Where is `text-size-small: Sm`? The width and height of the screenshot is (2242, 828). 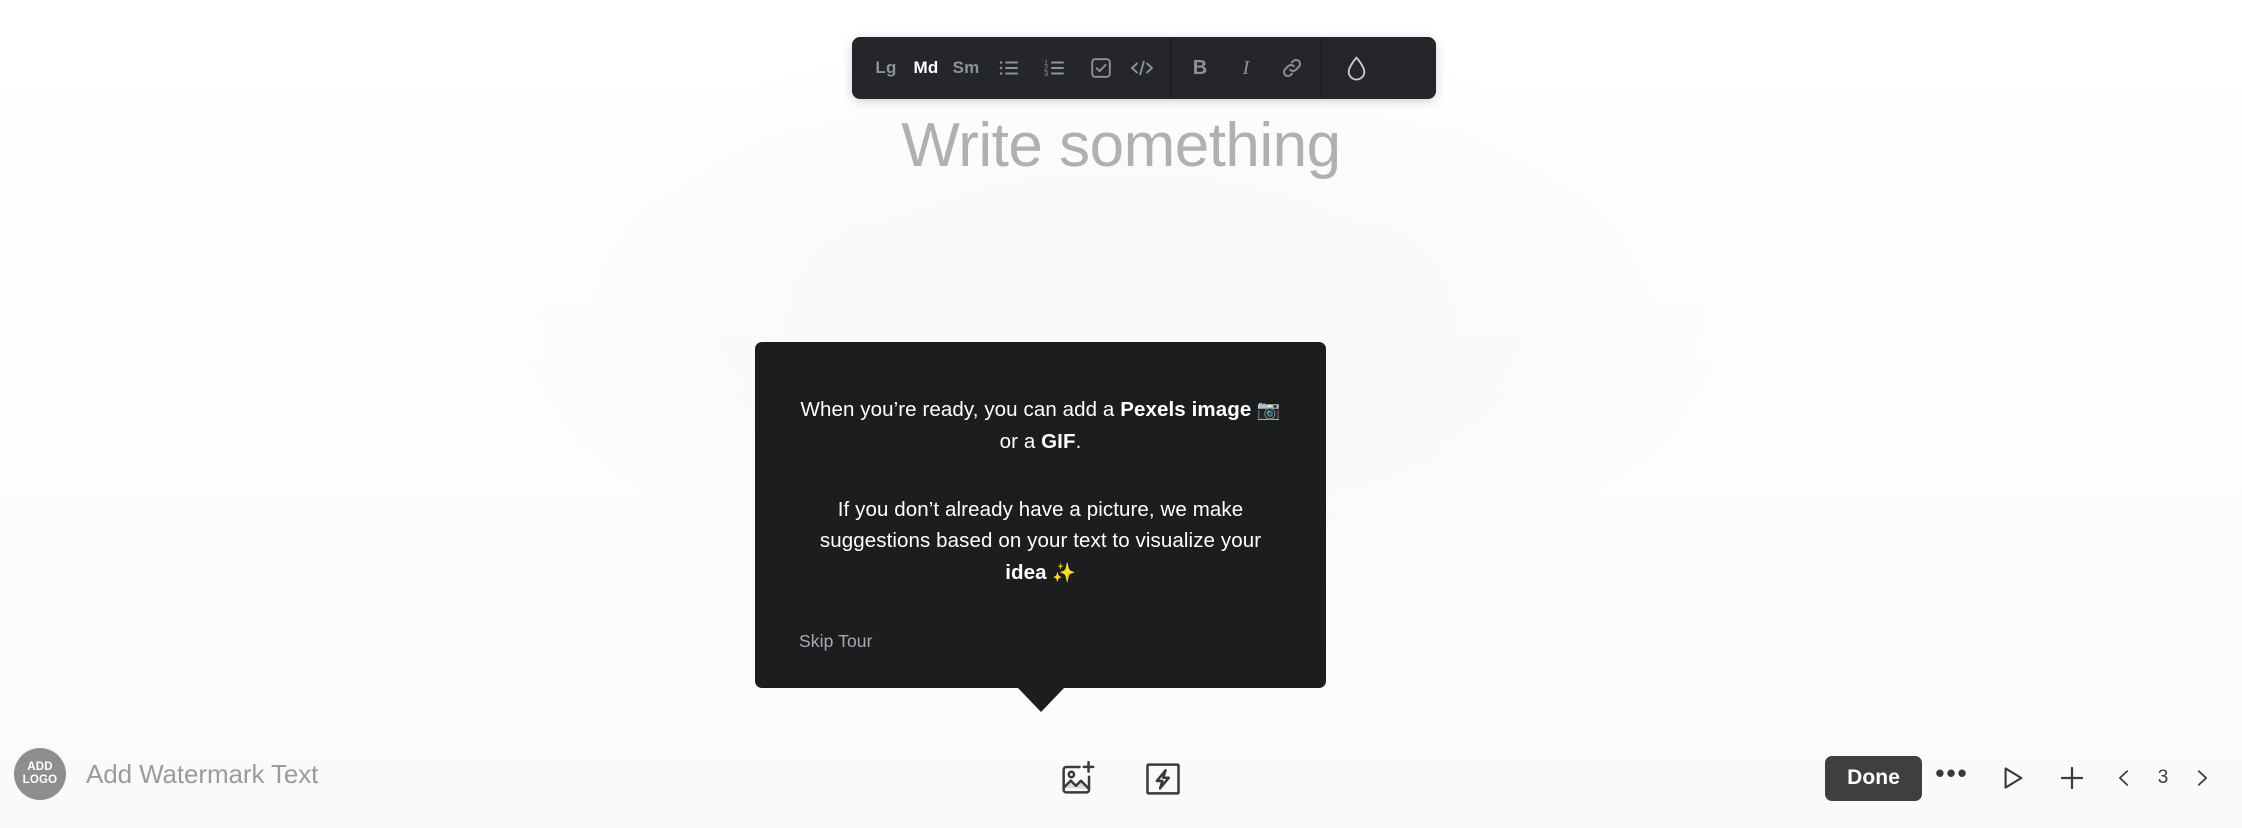 text-size-small: Sm is located at coordinates (966, 68).